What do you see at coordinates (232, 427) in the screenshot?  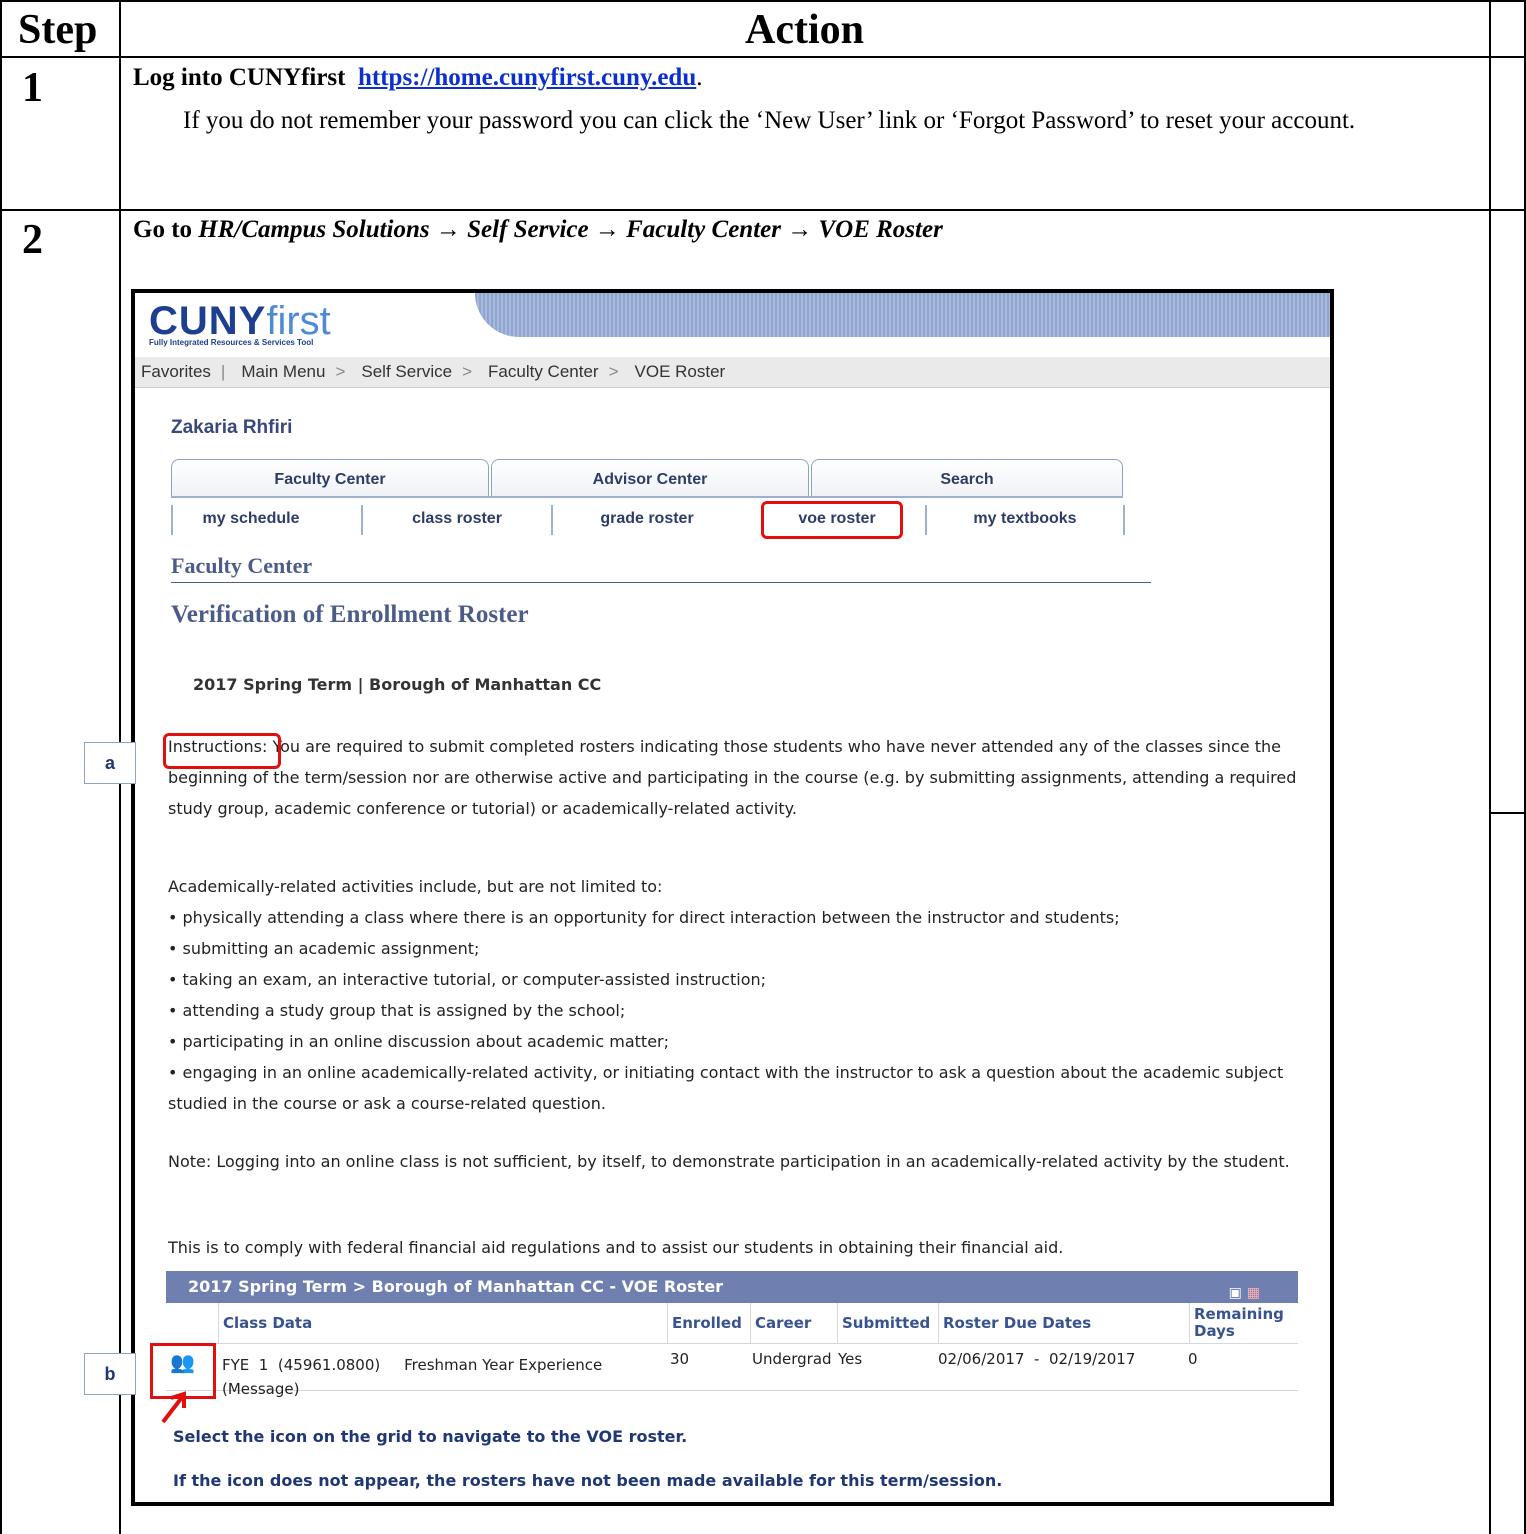 I see `person-name: Zakaria Rhfiri` at bounding box center [232, 427].